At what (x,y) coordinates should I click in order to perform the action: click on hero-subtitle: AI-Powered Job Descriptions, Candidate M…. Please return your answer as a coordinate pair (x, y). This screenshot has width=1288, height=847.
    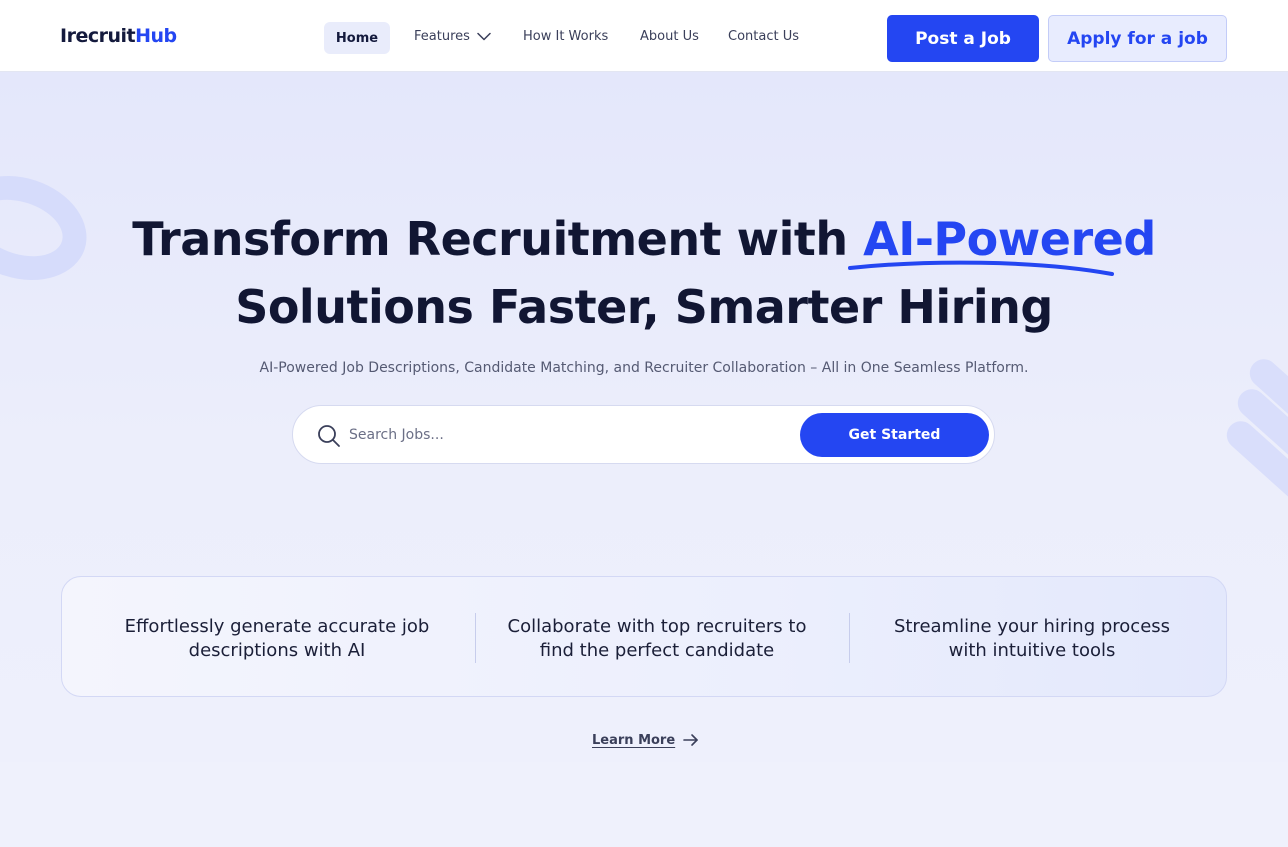
    Looking at the image, I should click on (644, 368).